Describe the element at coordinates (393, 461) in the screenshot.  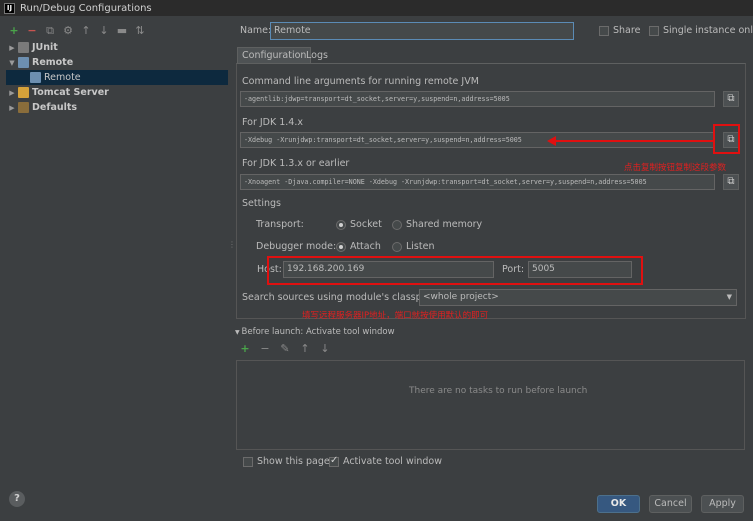
I see `activate-tool-window-label: Activate tool window` at that location.